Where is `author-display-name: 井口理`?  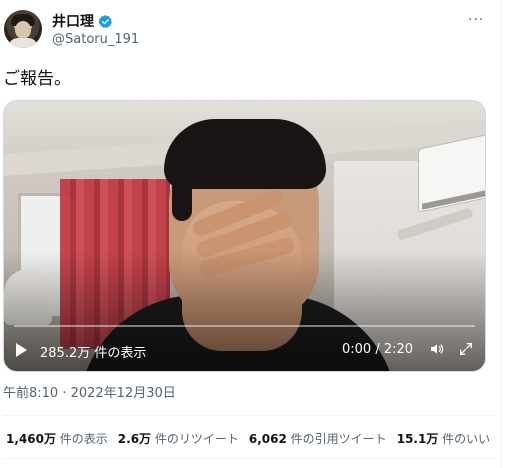
author-display-name: 井口理 is located at coordinates (73, 21).